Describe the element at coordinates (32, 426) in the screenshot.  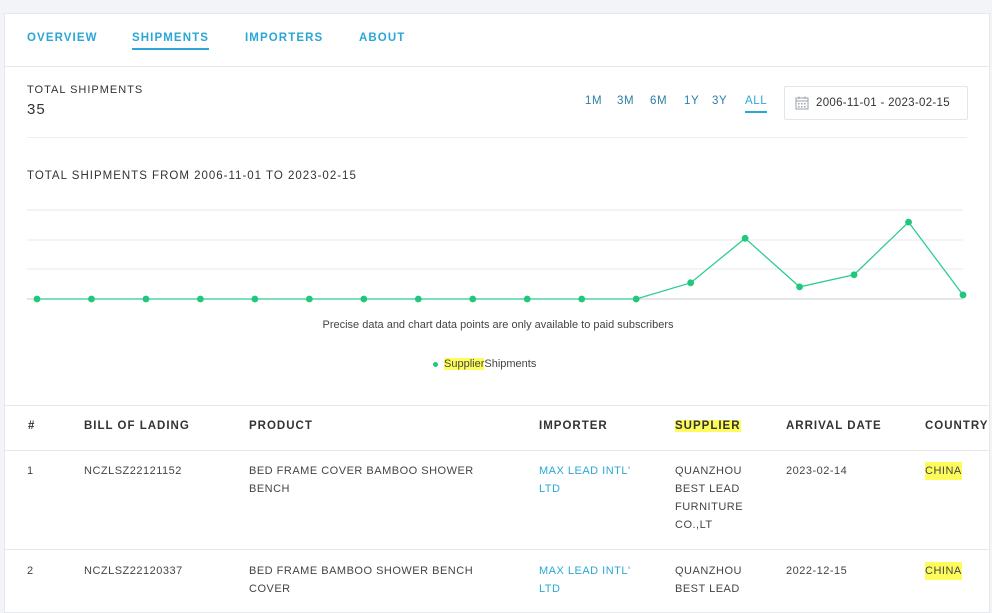
I see `column-header-number: #` at that location.